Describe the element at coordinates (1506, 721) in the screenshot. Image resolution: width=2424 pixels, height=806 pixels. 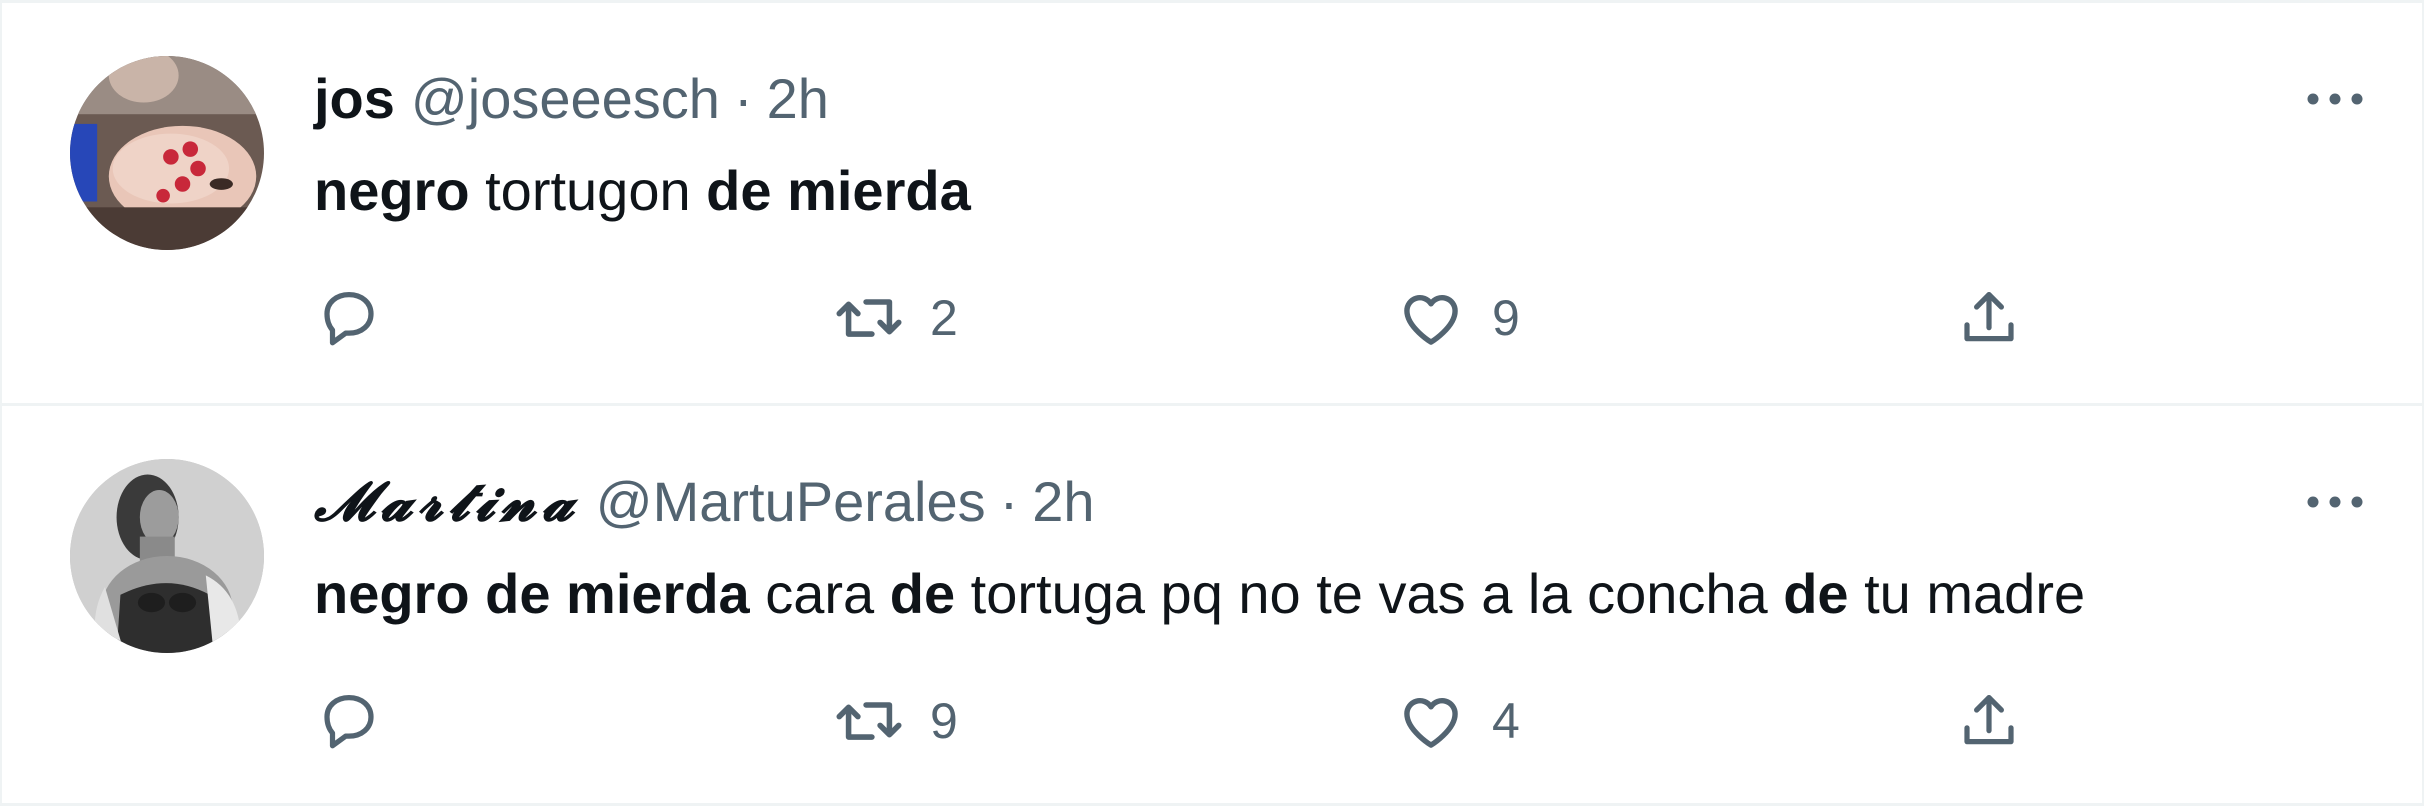
I see `like-count: 4` at that location.